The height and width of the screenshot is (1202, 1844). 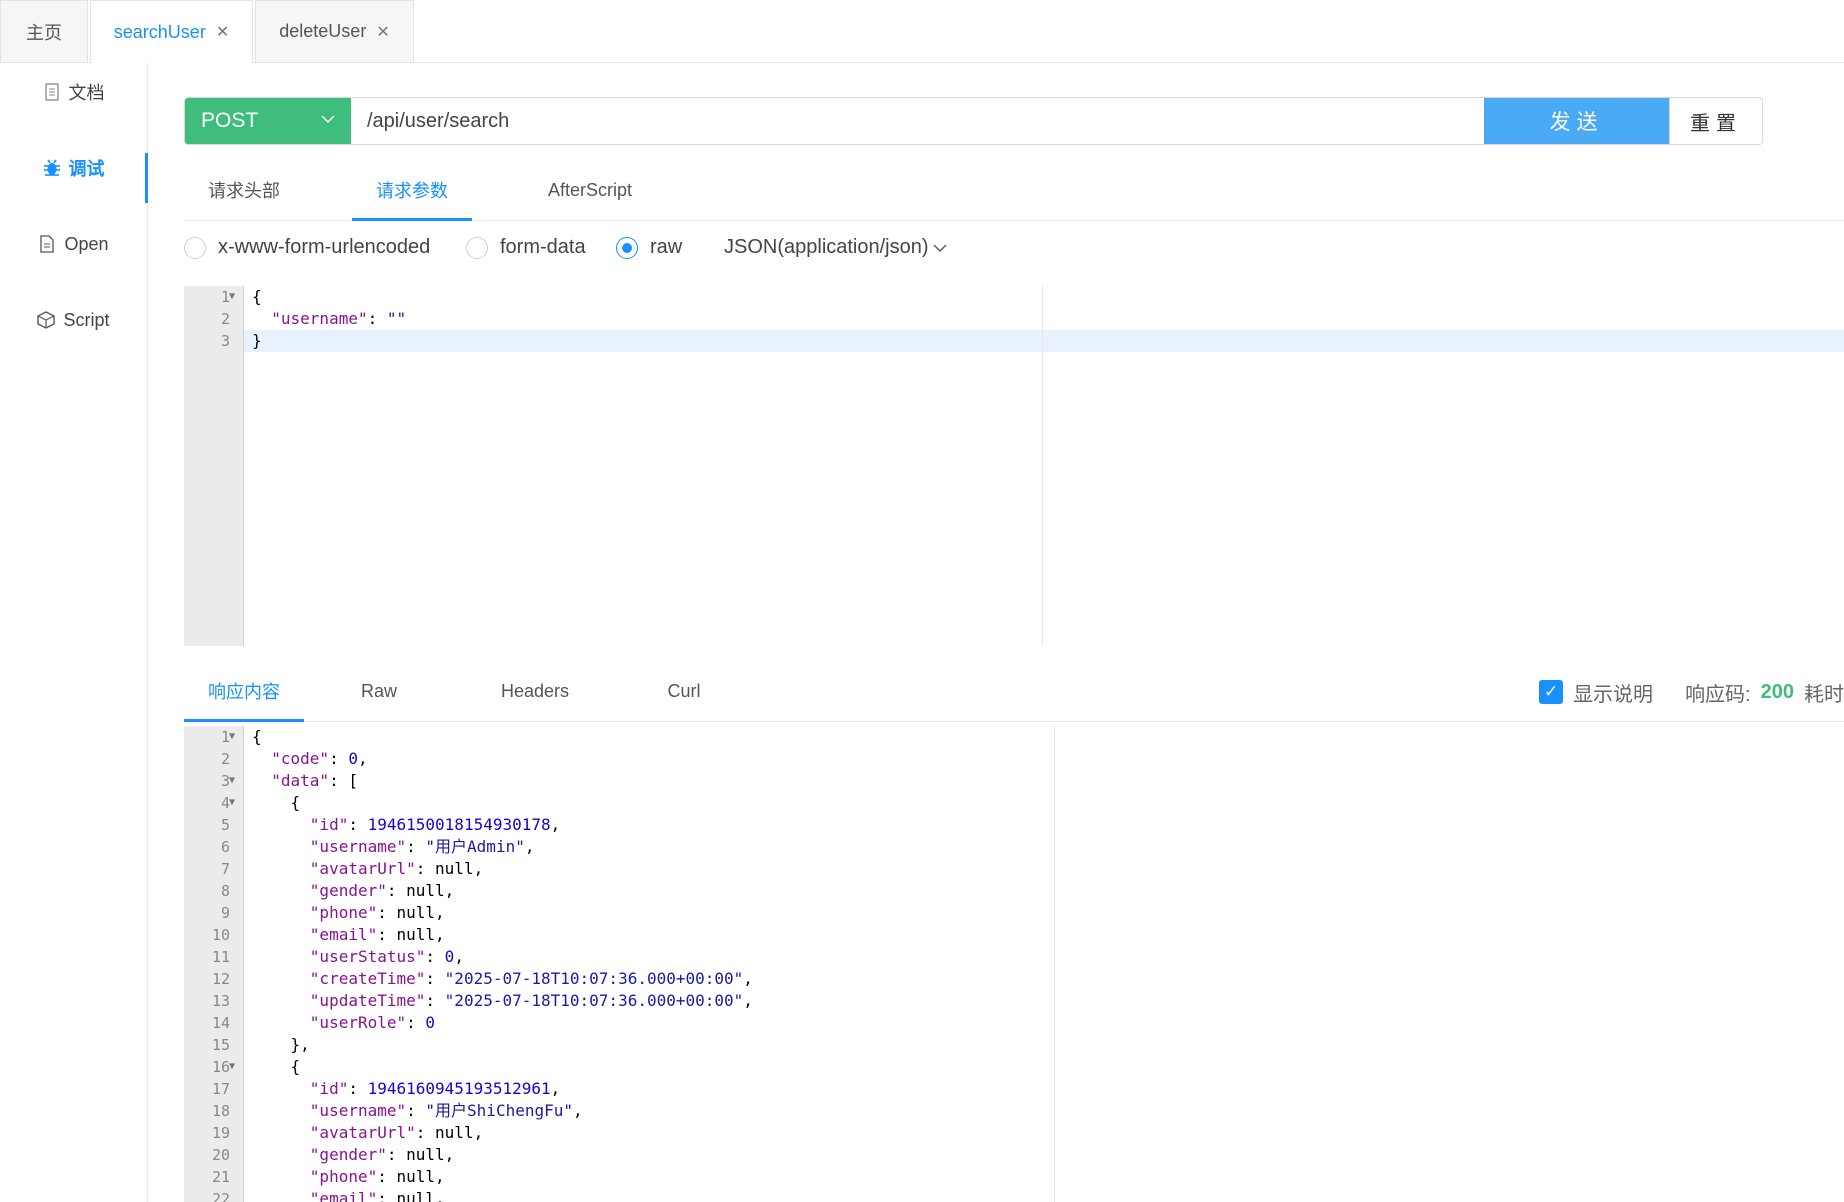 I want to click on code-text: "phone": null,, so click(x=377, y=1176).